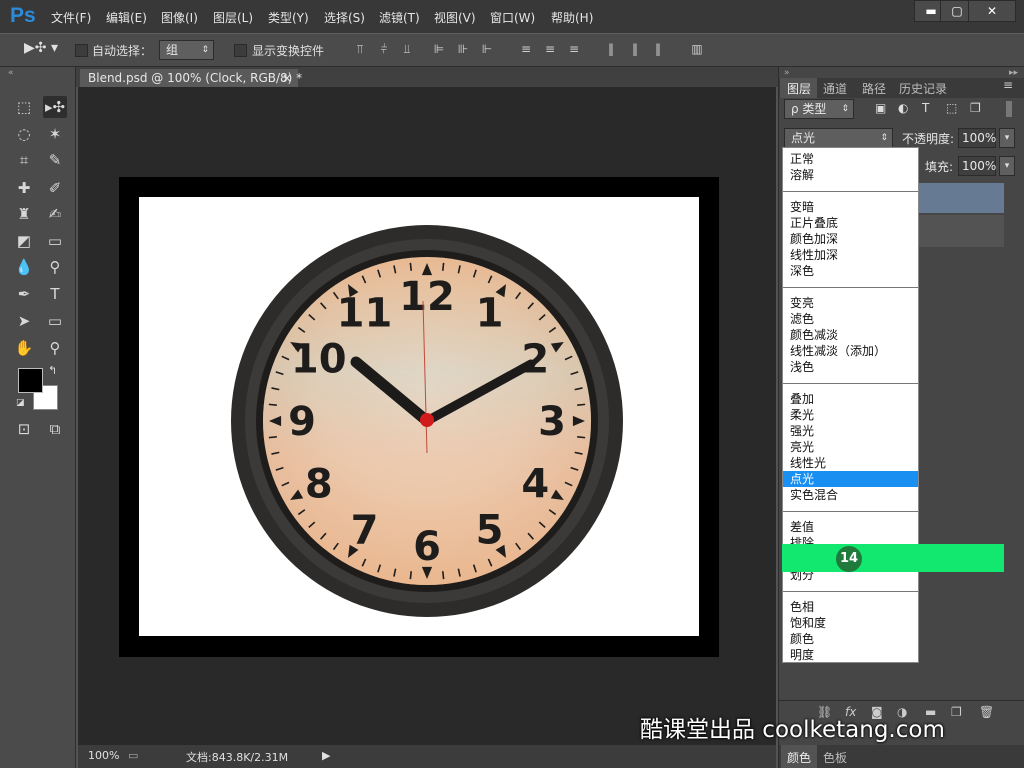 This screenshot has height=768, width=1024. Describe the element at coordinates (851, 607) in the screenshot. I see `blend-mode-option: 色相` at that location.